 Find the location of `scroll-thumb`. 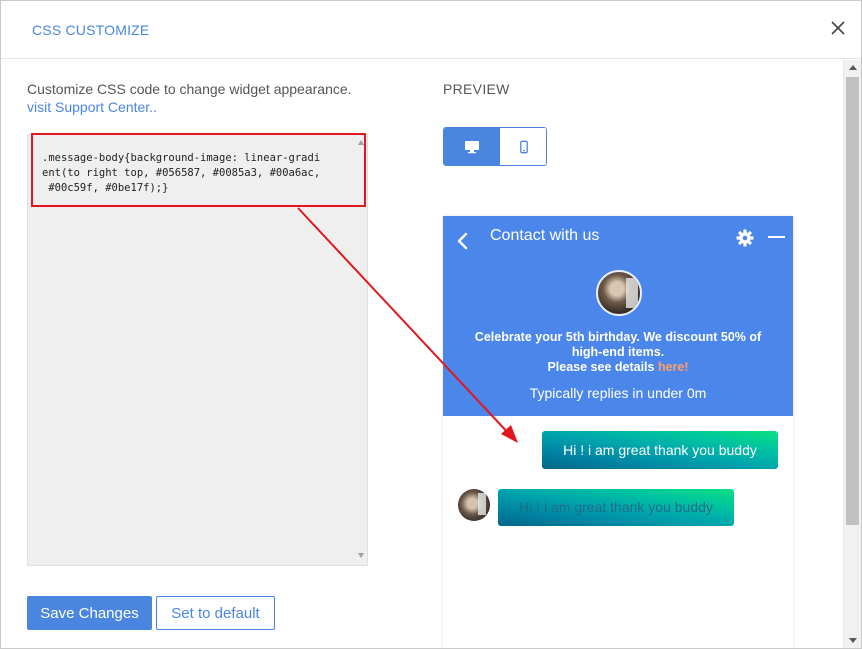

scroll-thumb is located at coordinates (852, 301).